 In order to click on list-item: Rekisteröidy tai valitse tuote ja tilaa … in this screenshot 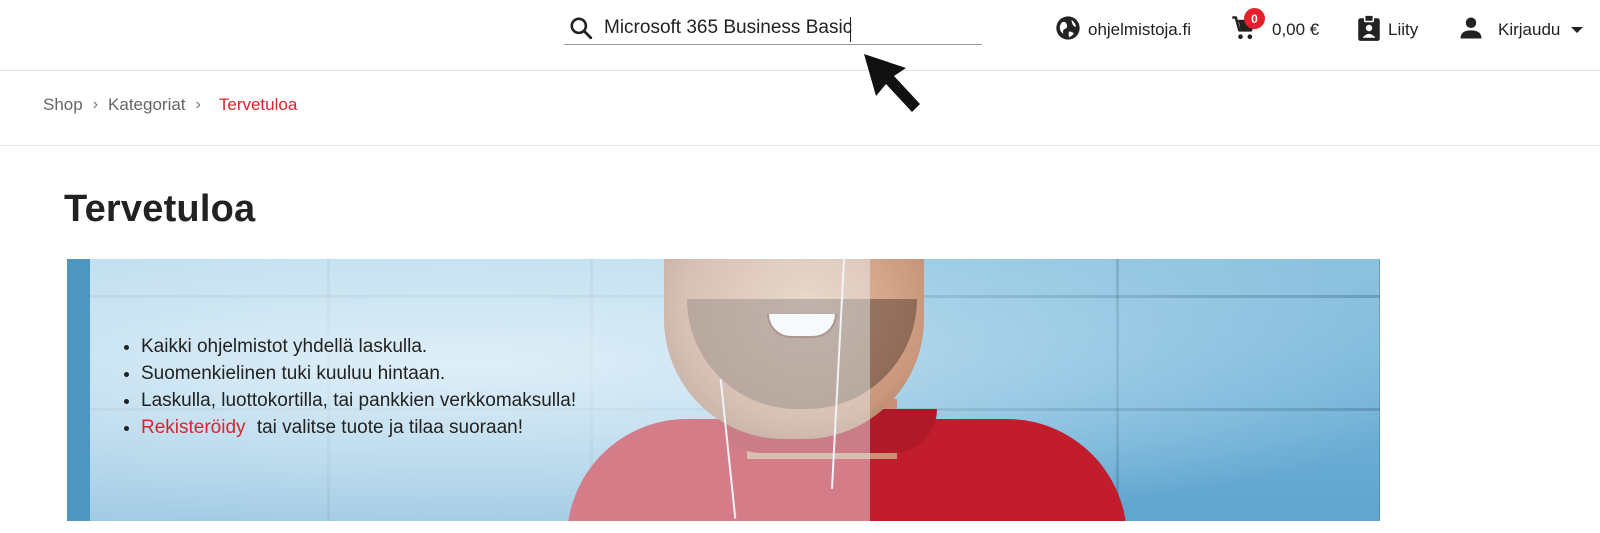, I will do `click(358, 427)`.